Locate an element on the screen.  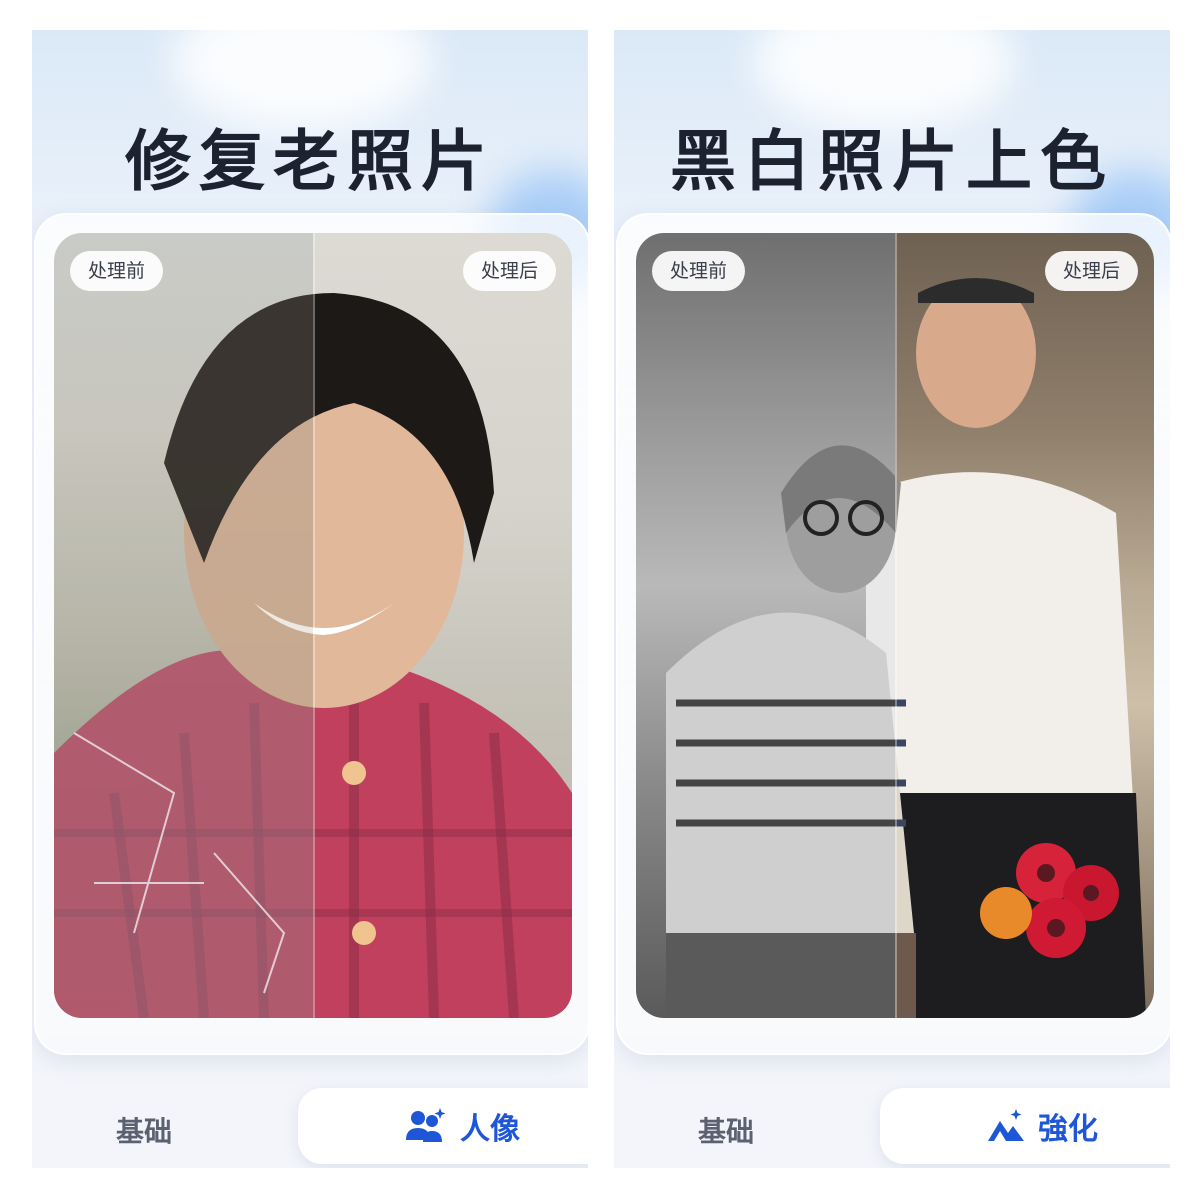
tab-enhance-label: 強化 is located at coordinates (1068, 1129).